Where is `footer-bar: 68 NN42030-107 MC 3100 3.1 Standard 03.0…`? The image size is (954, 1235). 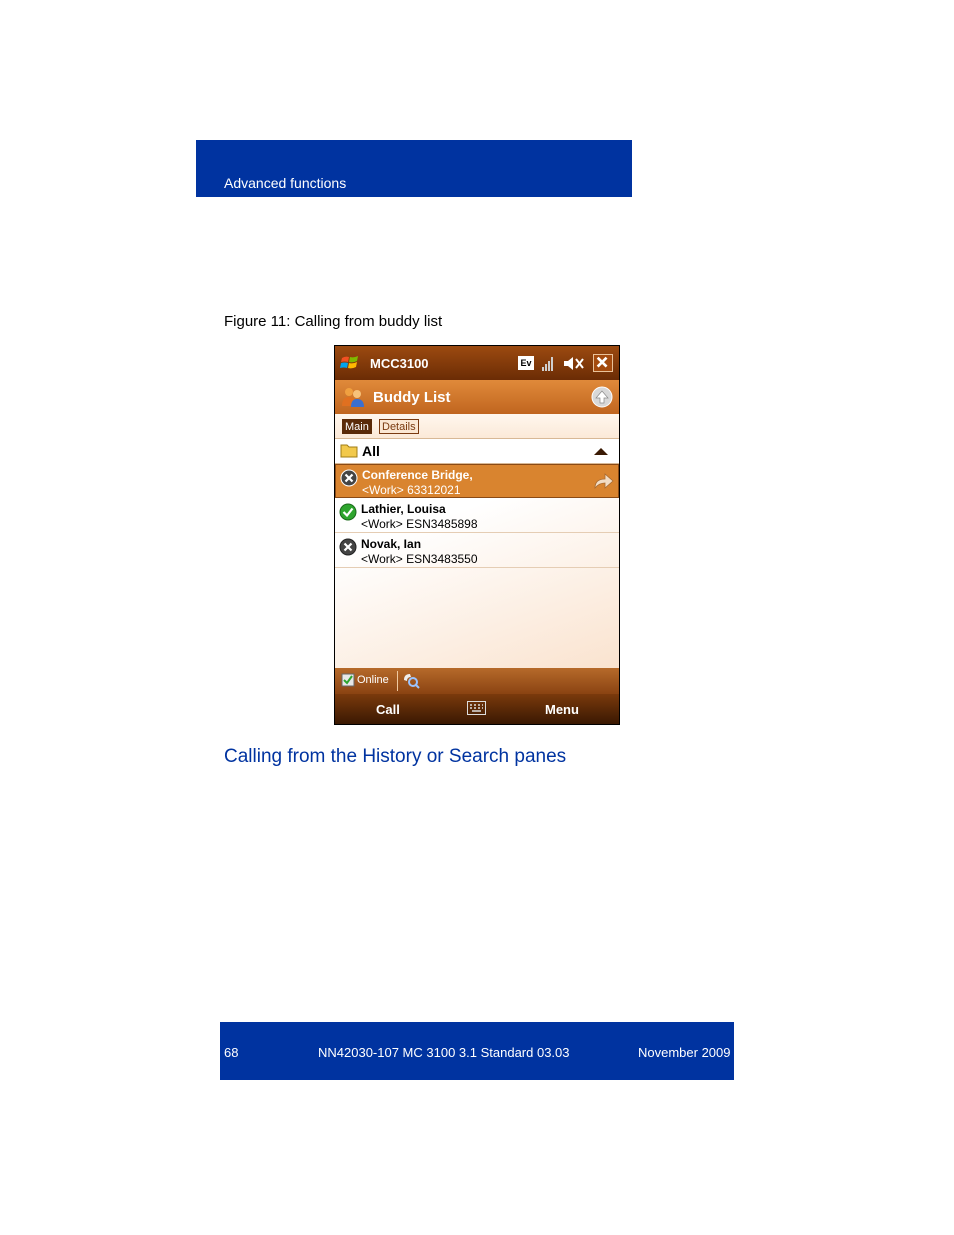 footer-bar: 68 NN42030-107 MC 3100 3.1 Standard 03.0… is located at coordinates (477, 1051).